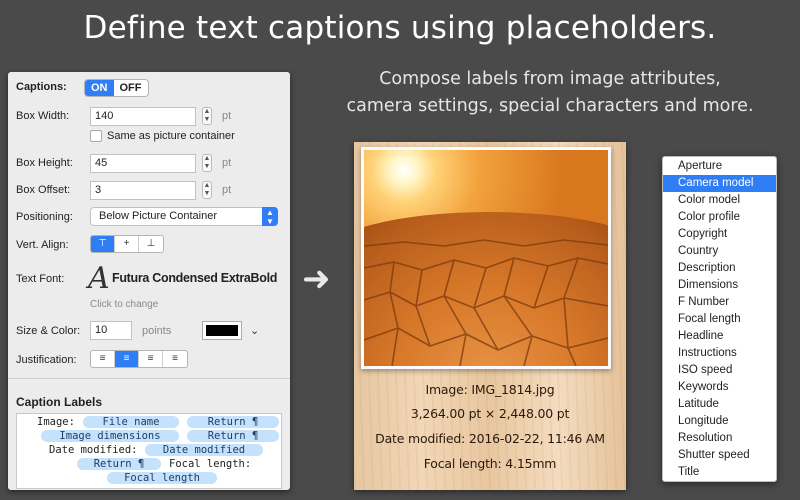  I want to click on list-item: Copyright, so click(719, 234).